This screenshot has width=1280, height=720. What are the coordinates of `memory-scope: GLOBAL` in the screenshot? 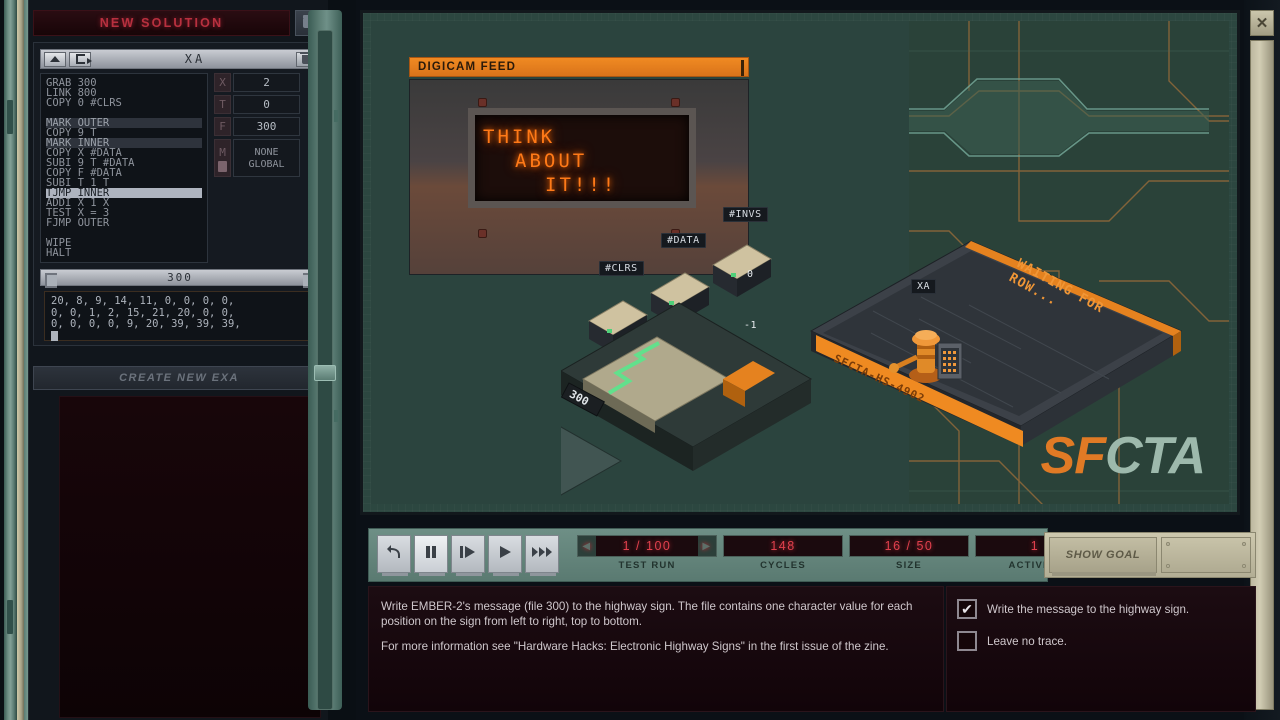 It's located at (266, 164).